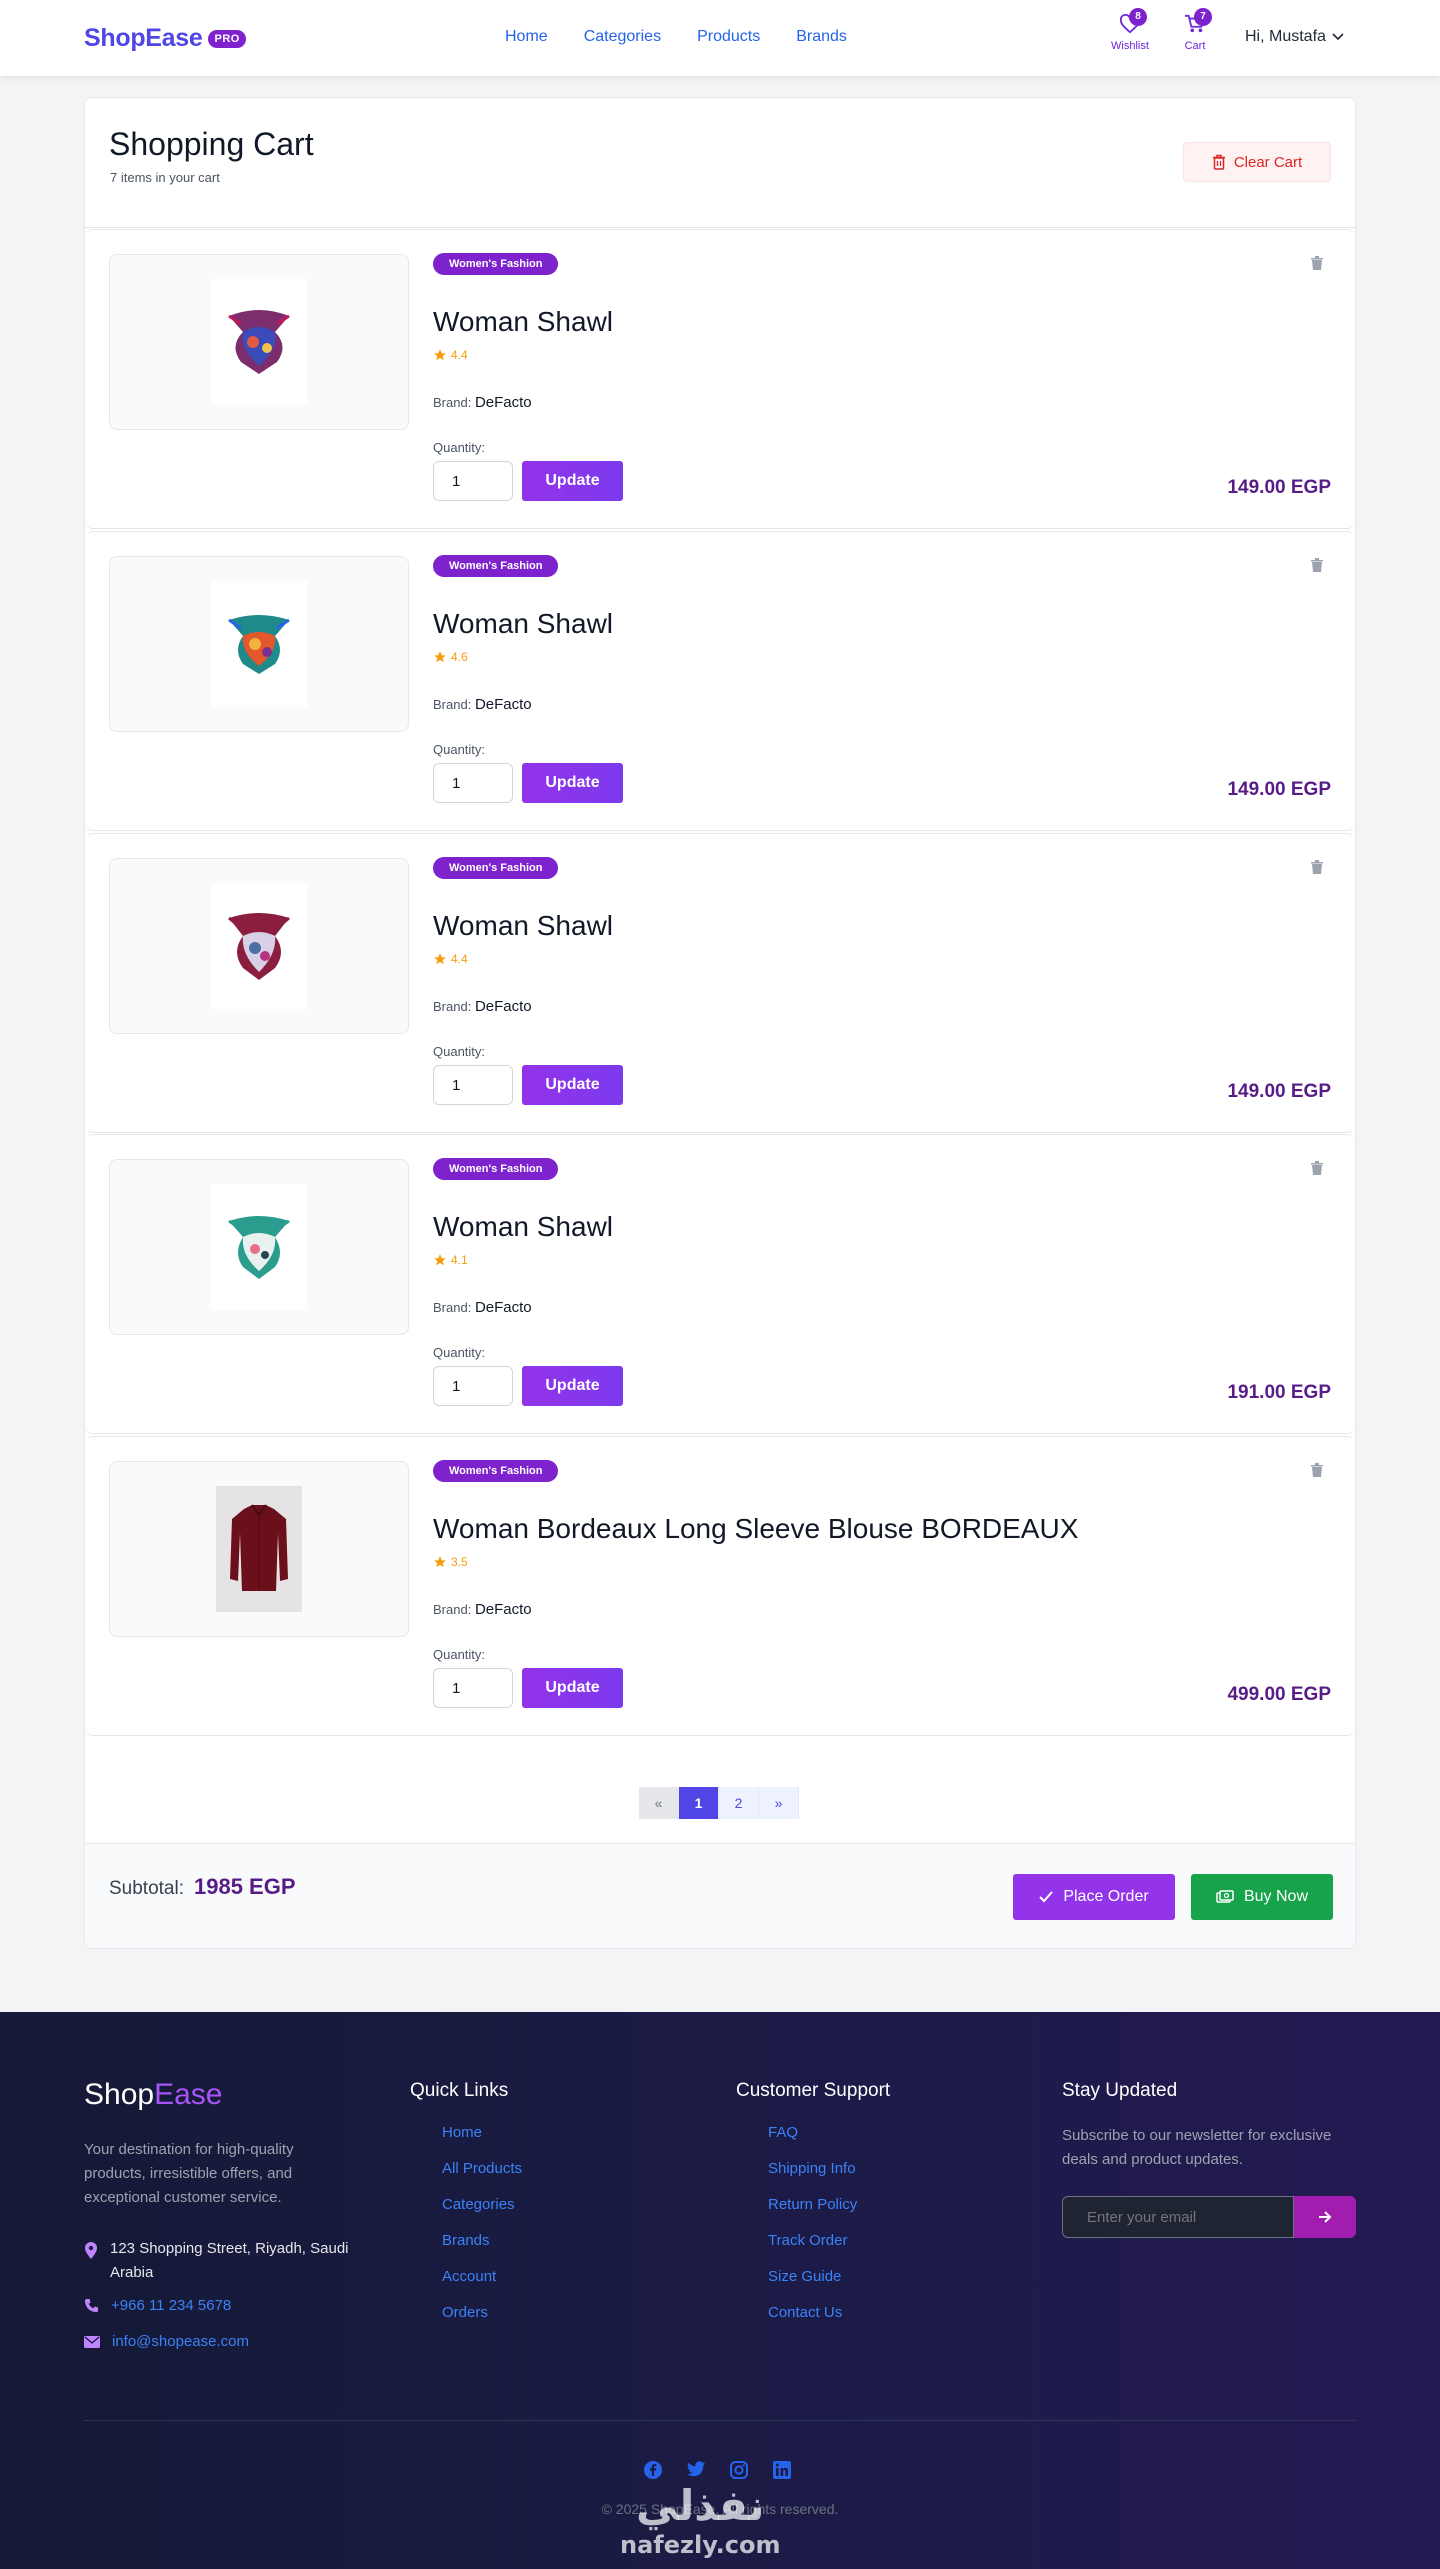  What do you see at coordinates (227, 38) in the screenshot?
I see `logo-badge: PRO` at bounding box center [227, 38].